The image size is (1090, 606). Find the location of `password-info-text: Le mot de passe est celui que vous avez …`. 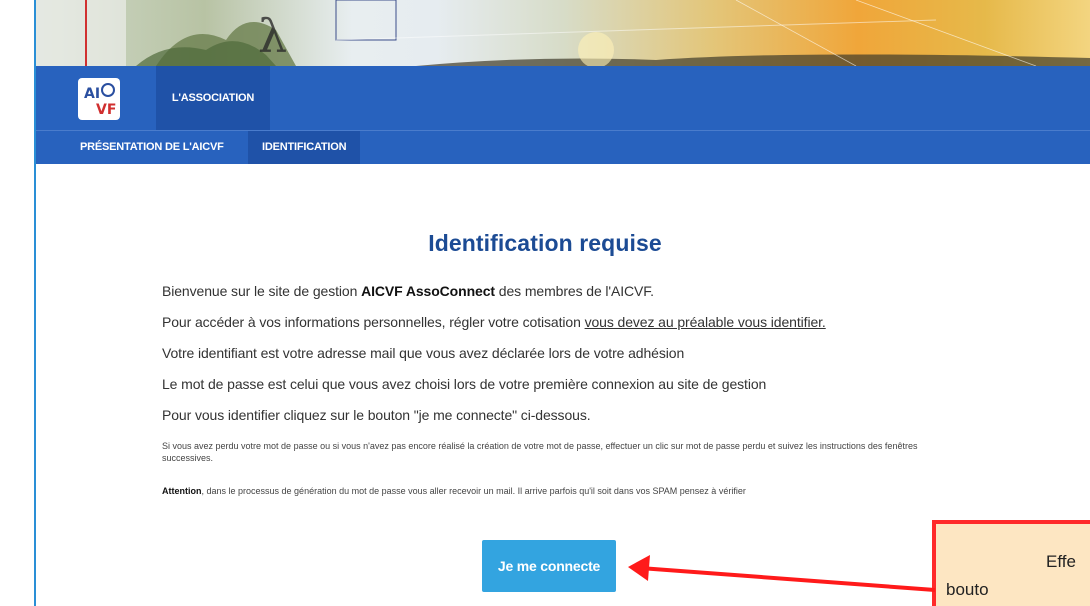

password-info-text: Le mot de passe est celui que vous avez … is located at coordinates (464, 384).